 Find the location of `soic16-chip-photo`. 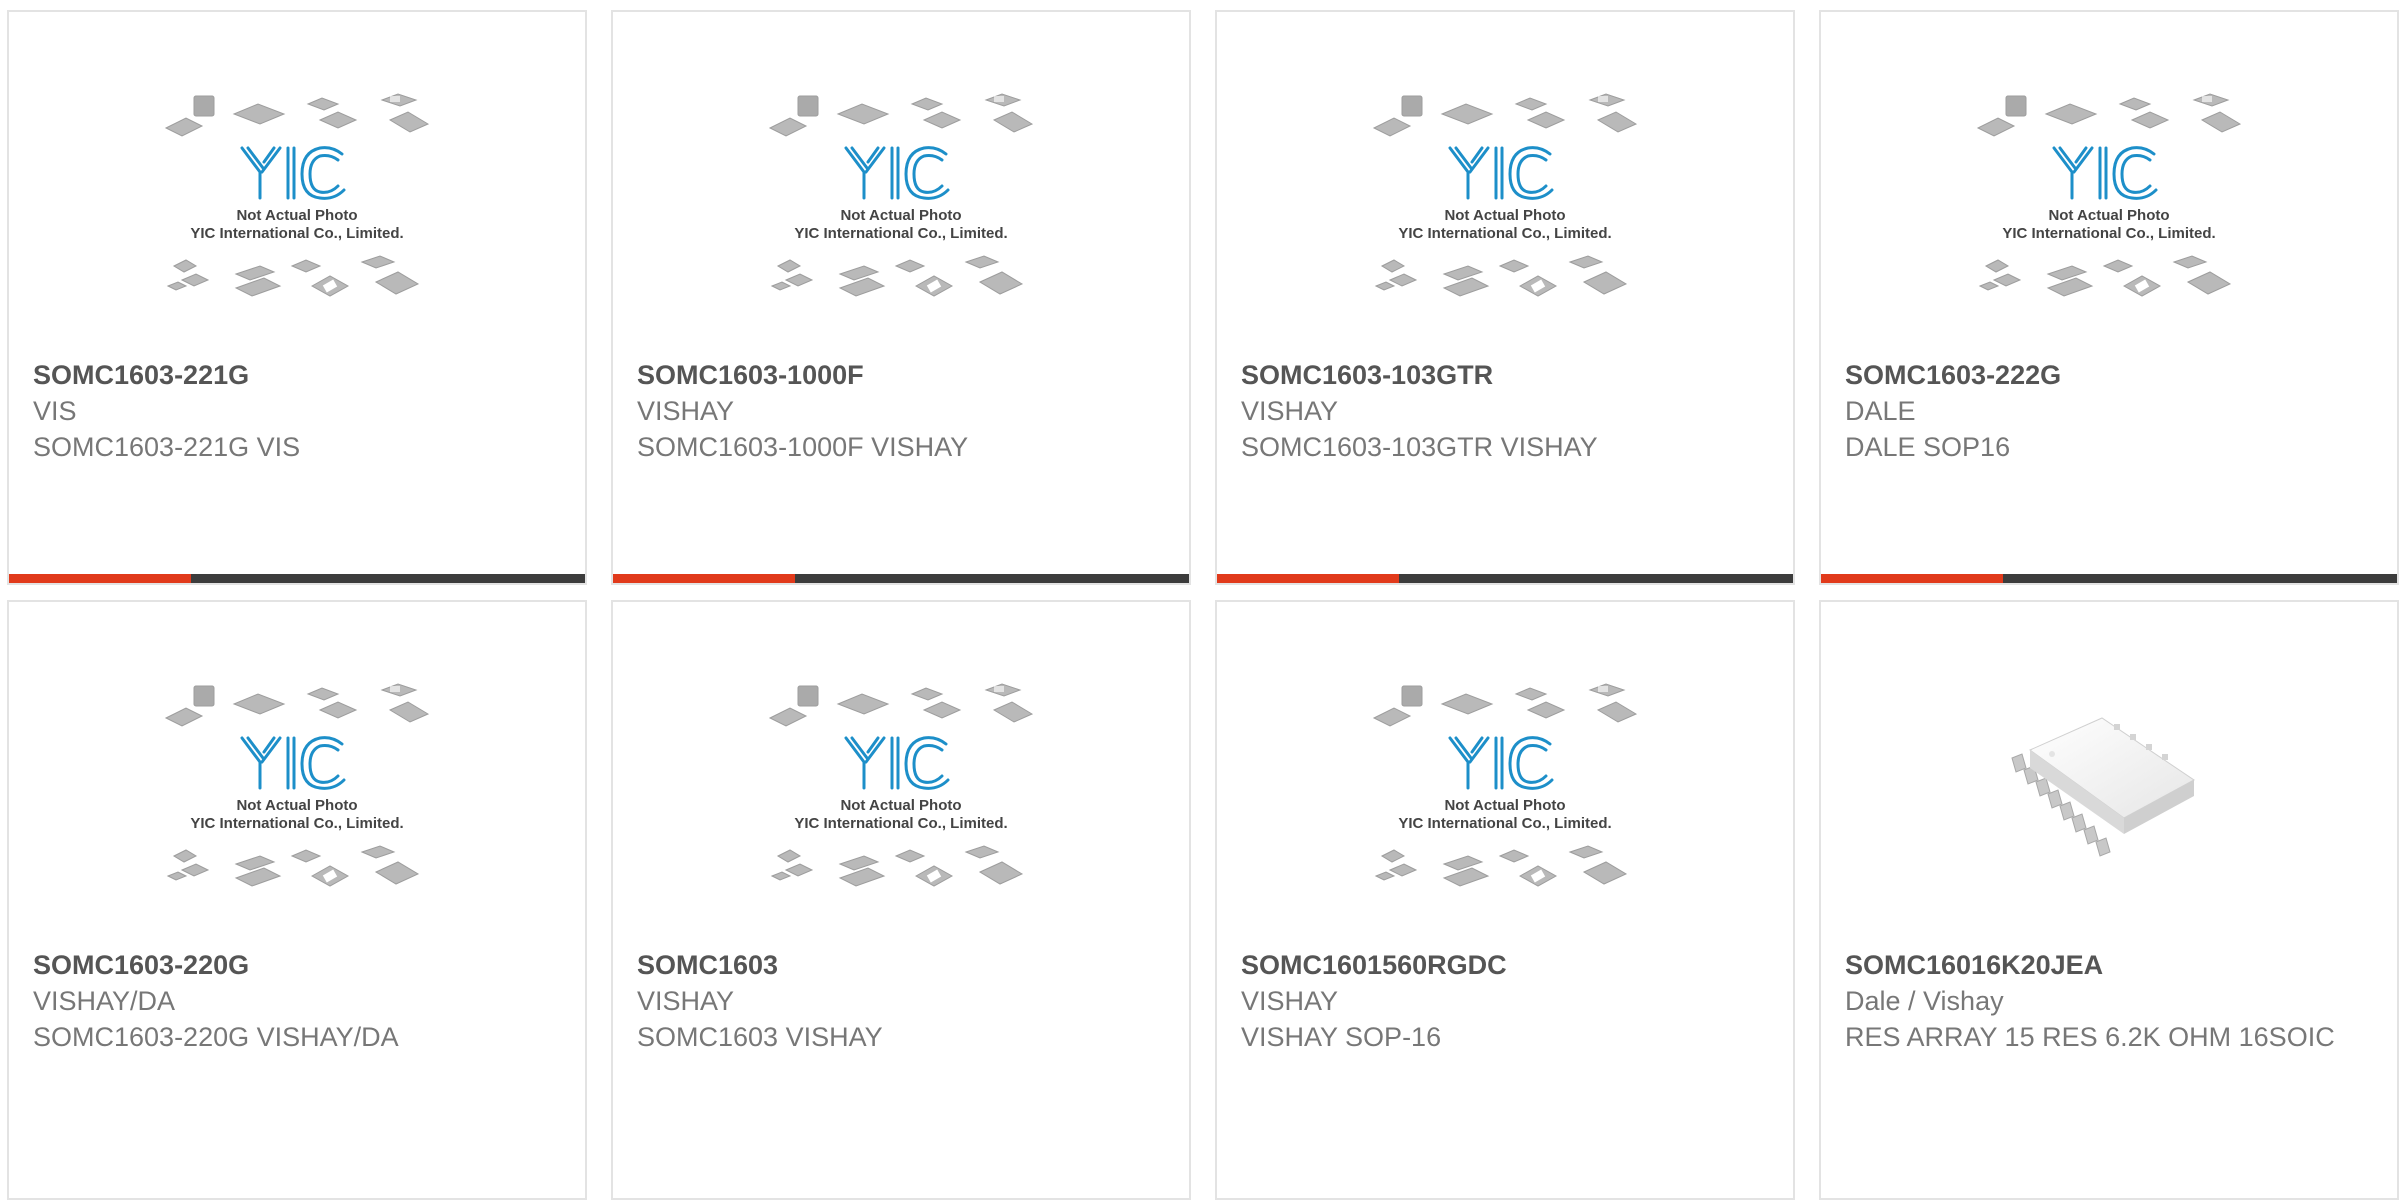

soic16-chip-photo is located at coordinates (2109, 787).